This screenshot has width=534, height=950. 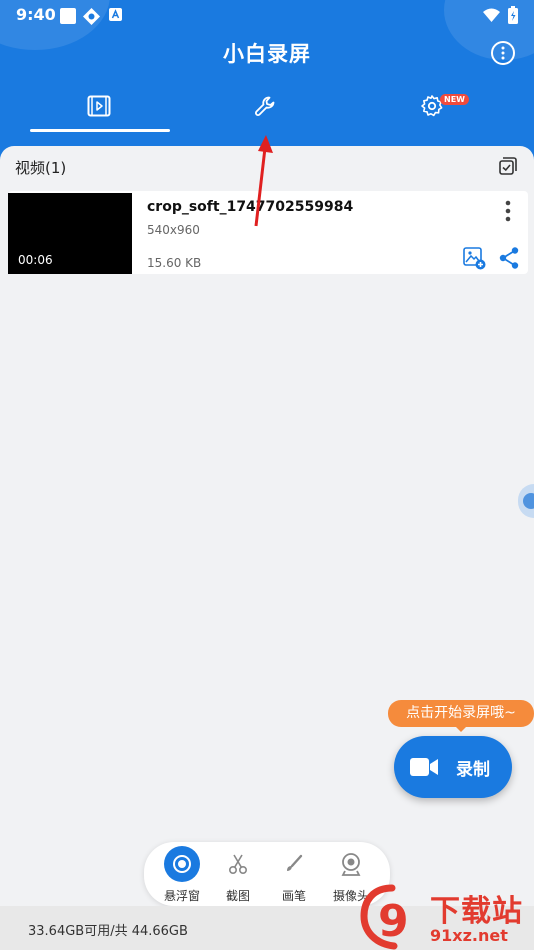 I want to click on share-icon, so click(x=509, y=258).